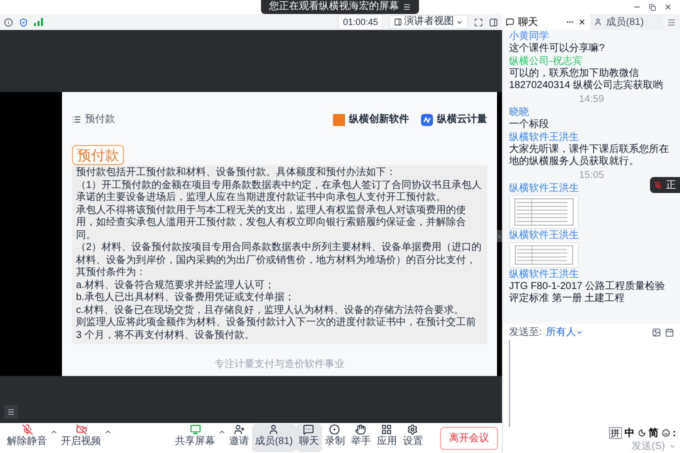 This screenshot has height=453, width=680. Describe the element at coordinates (176, 286) in the screenshot. I see `slide-paragraph: a.材料、设备符合规范要求并经监理人认可；` at that location.